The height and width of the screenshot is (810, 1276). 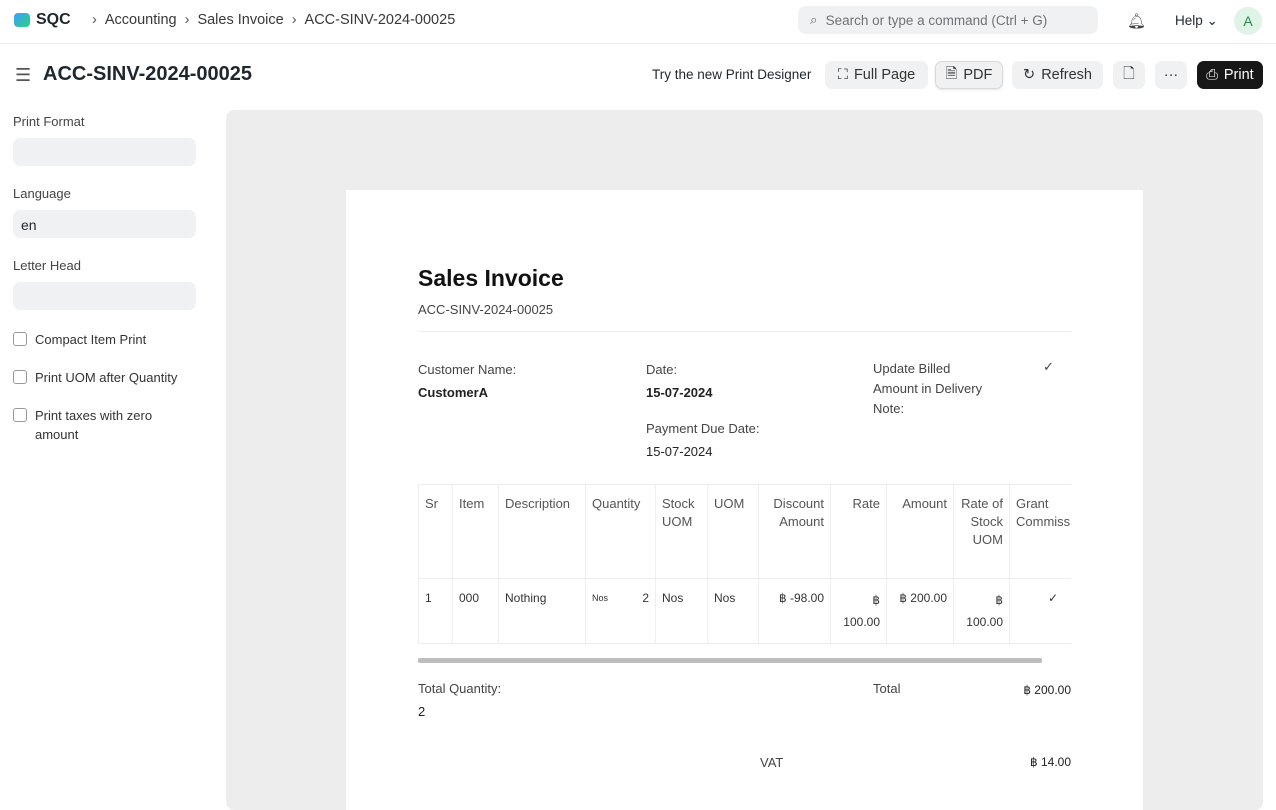 What do you see at coordinates (104, 377) in the screenshot?
I see `print-uom-after-quantity-checkbox: Print UOM after Quantity` at bounding box center [104, 377].